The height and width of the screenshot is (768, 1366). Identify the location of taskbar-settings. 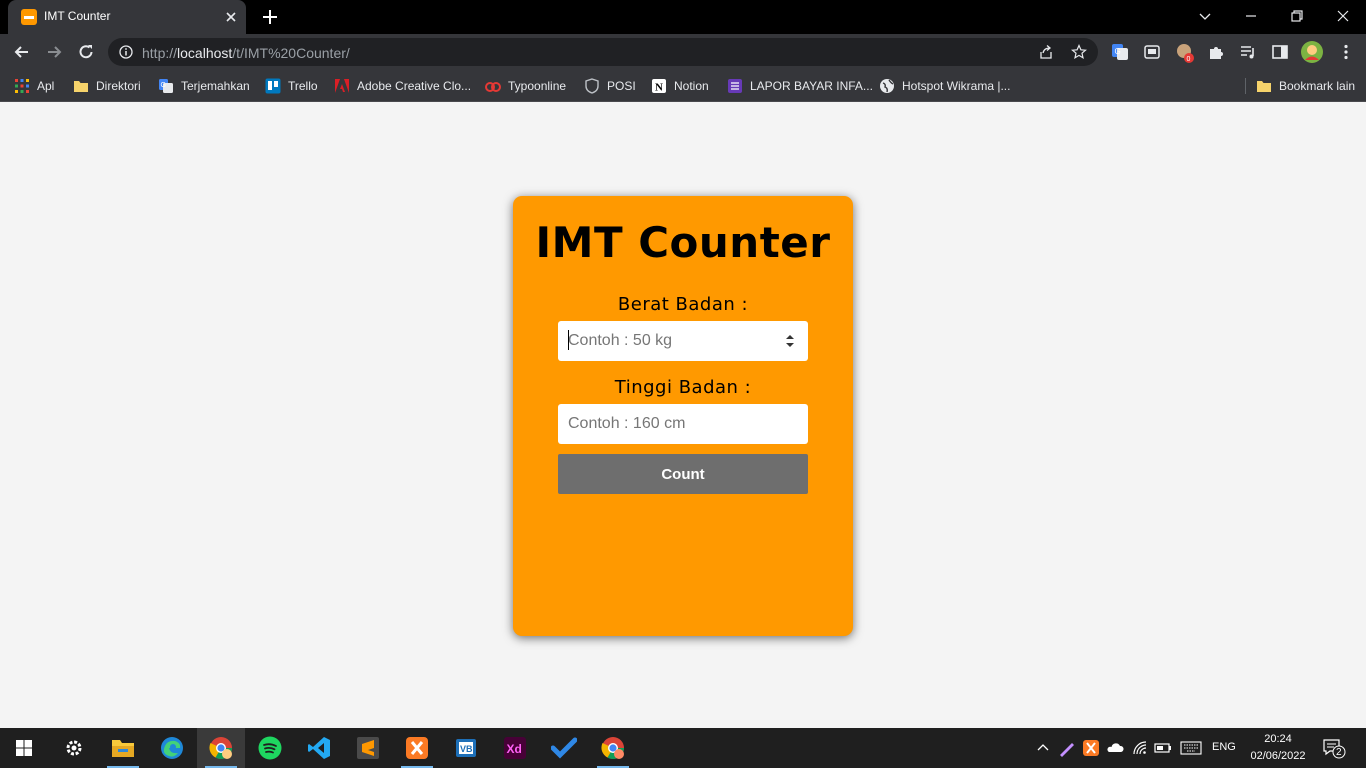
(74, 748).